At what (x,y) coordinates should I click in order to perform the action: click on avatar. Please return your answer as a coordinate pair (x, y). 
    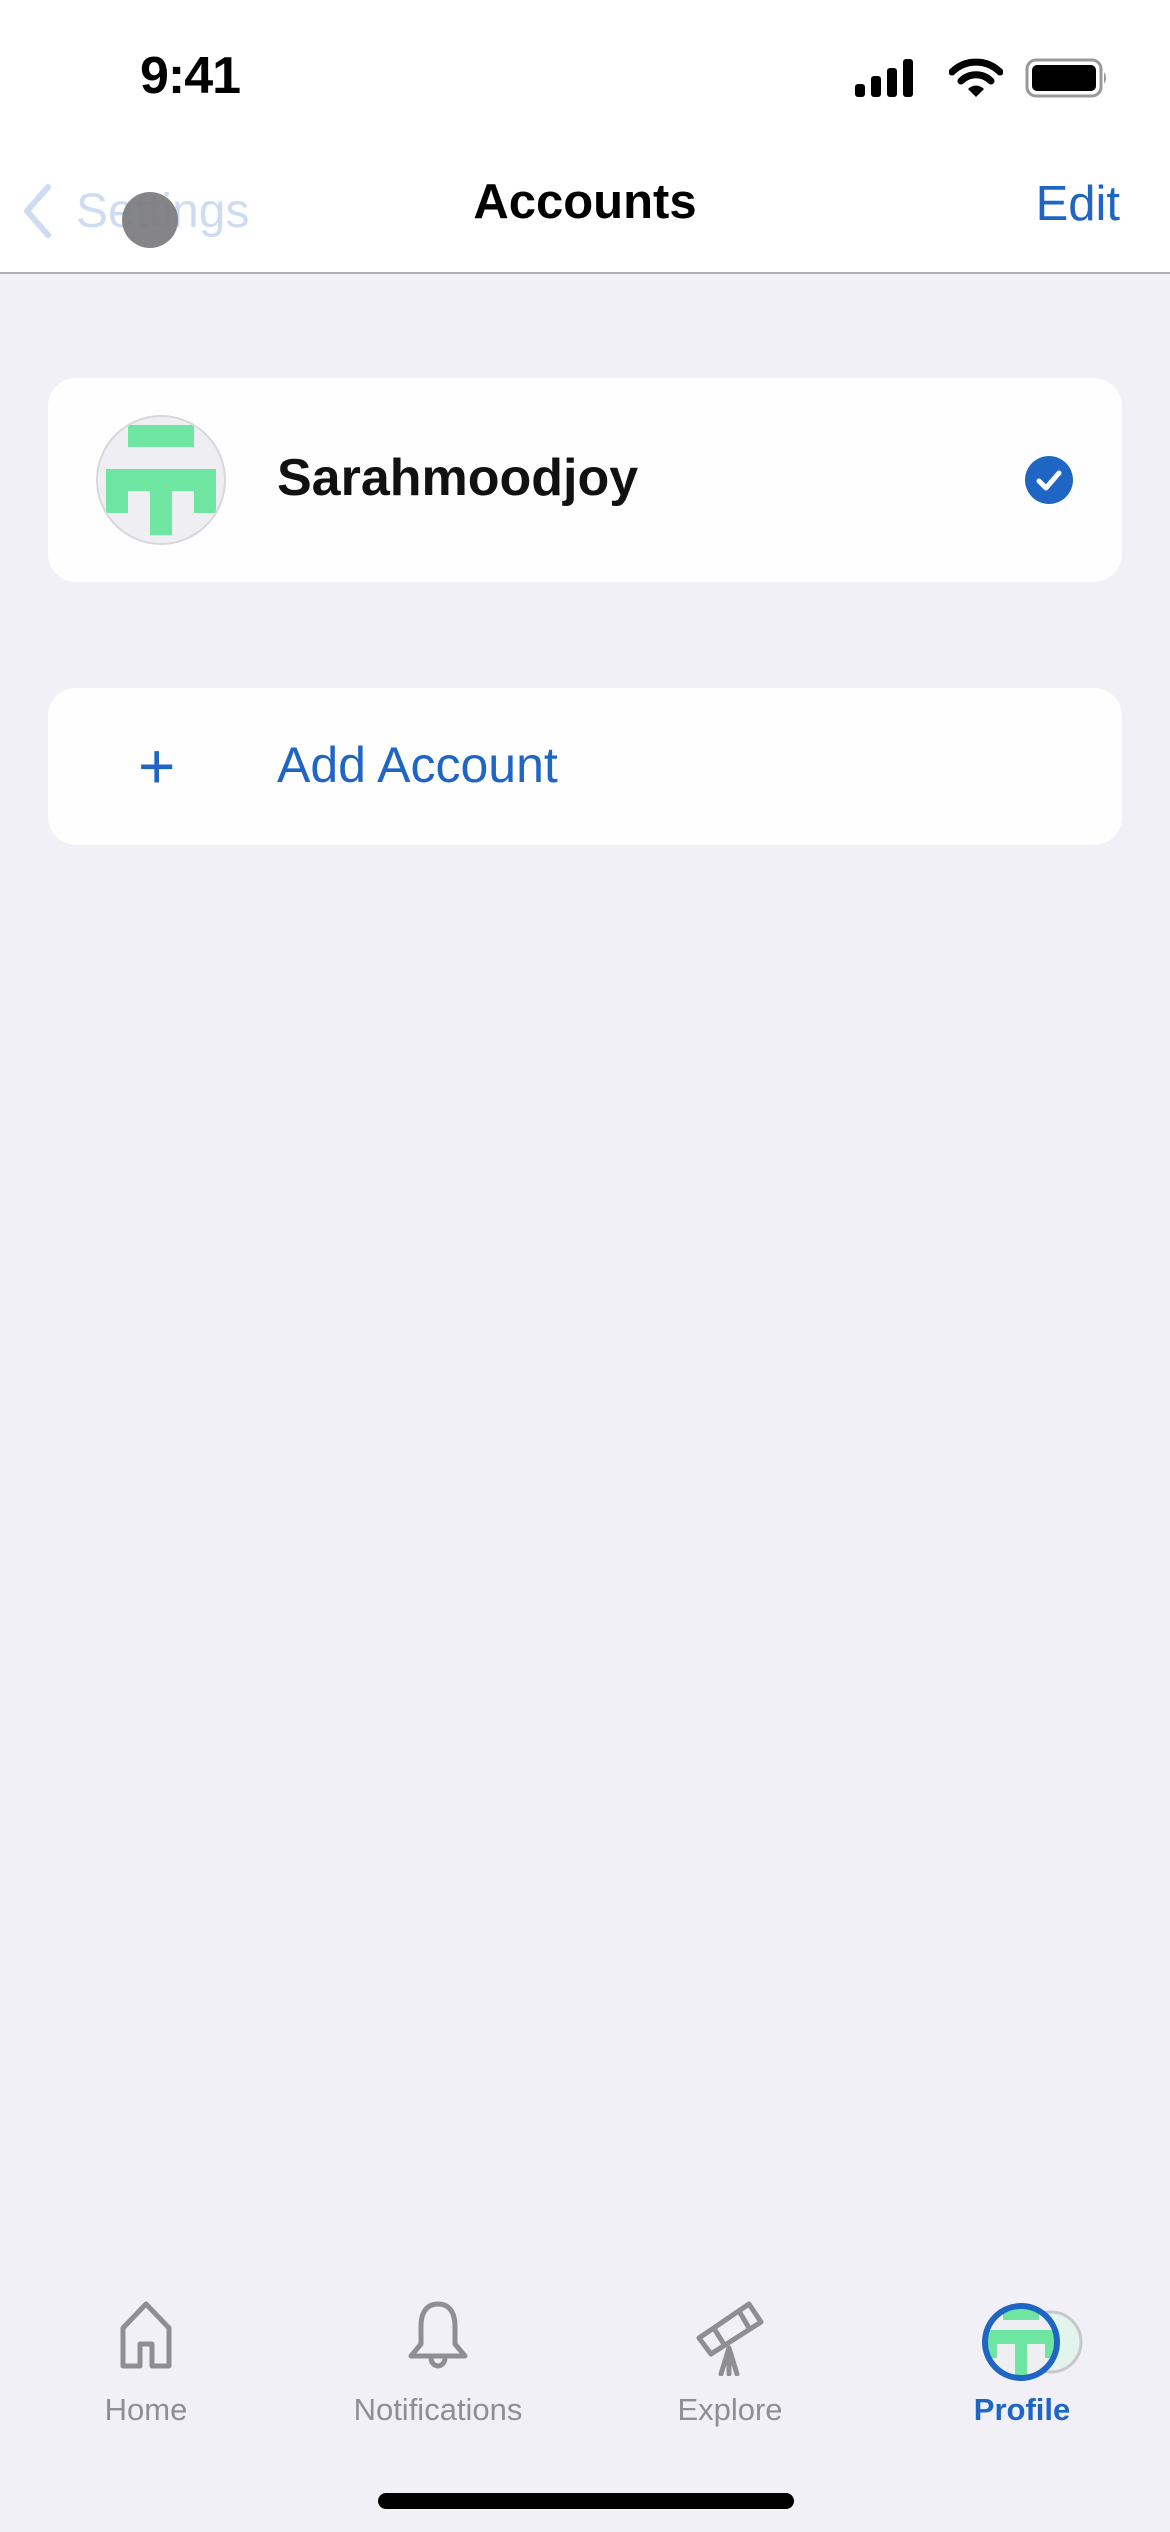
    Looking at the image, I should click on (161, 480).